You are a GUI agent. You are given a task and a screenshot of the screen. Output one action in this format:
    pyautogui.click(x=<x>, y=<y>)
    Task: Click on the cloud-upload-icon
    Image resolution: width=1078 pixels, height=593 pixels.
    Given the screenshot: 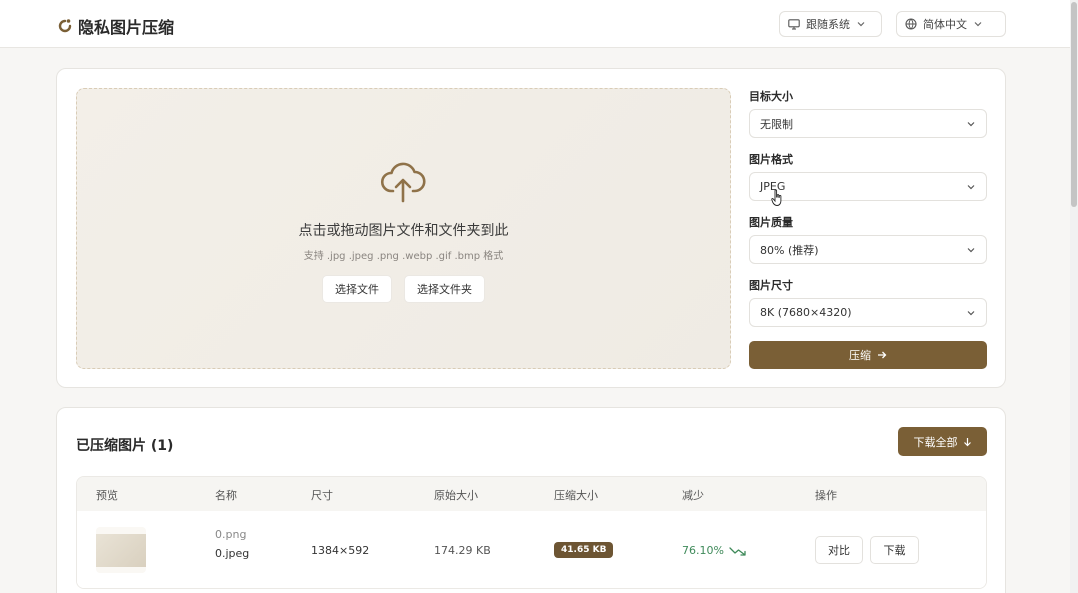 What is the action you would take?
    pyautogui.click(x=403, y=182)
    